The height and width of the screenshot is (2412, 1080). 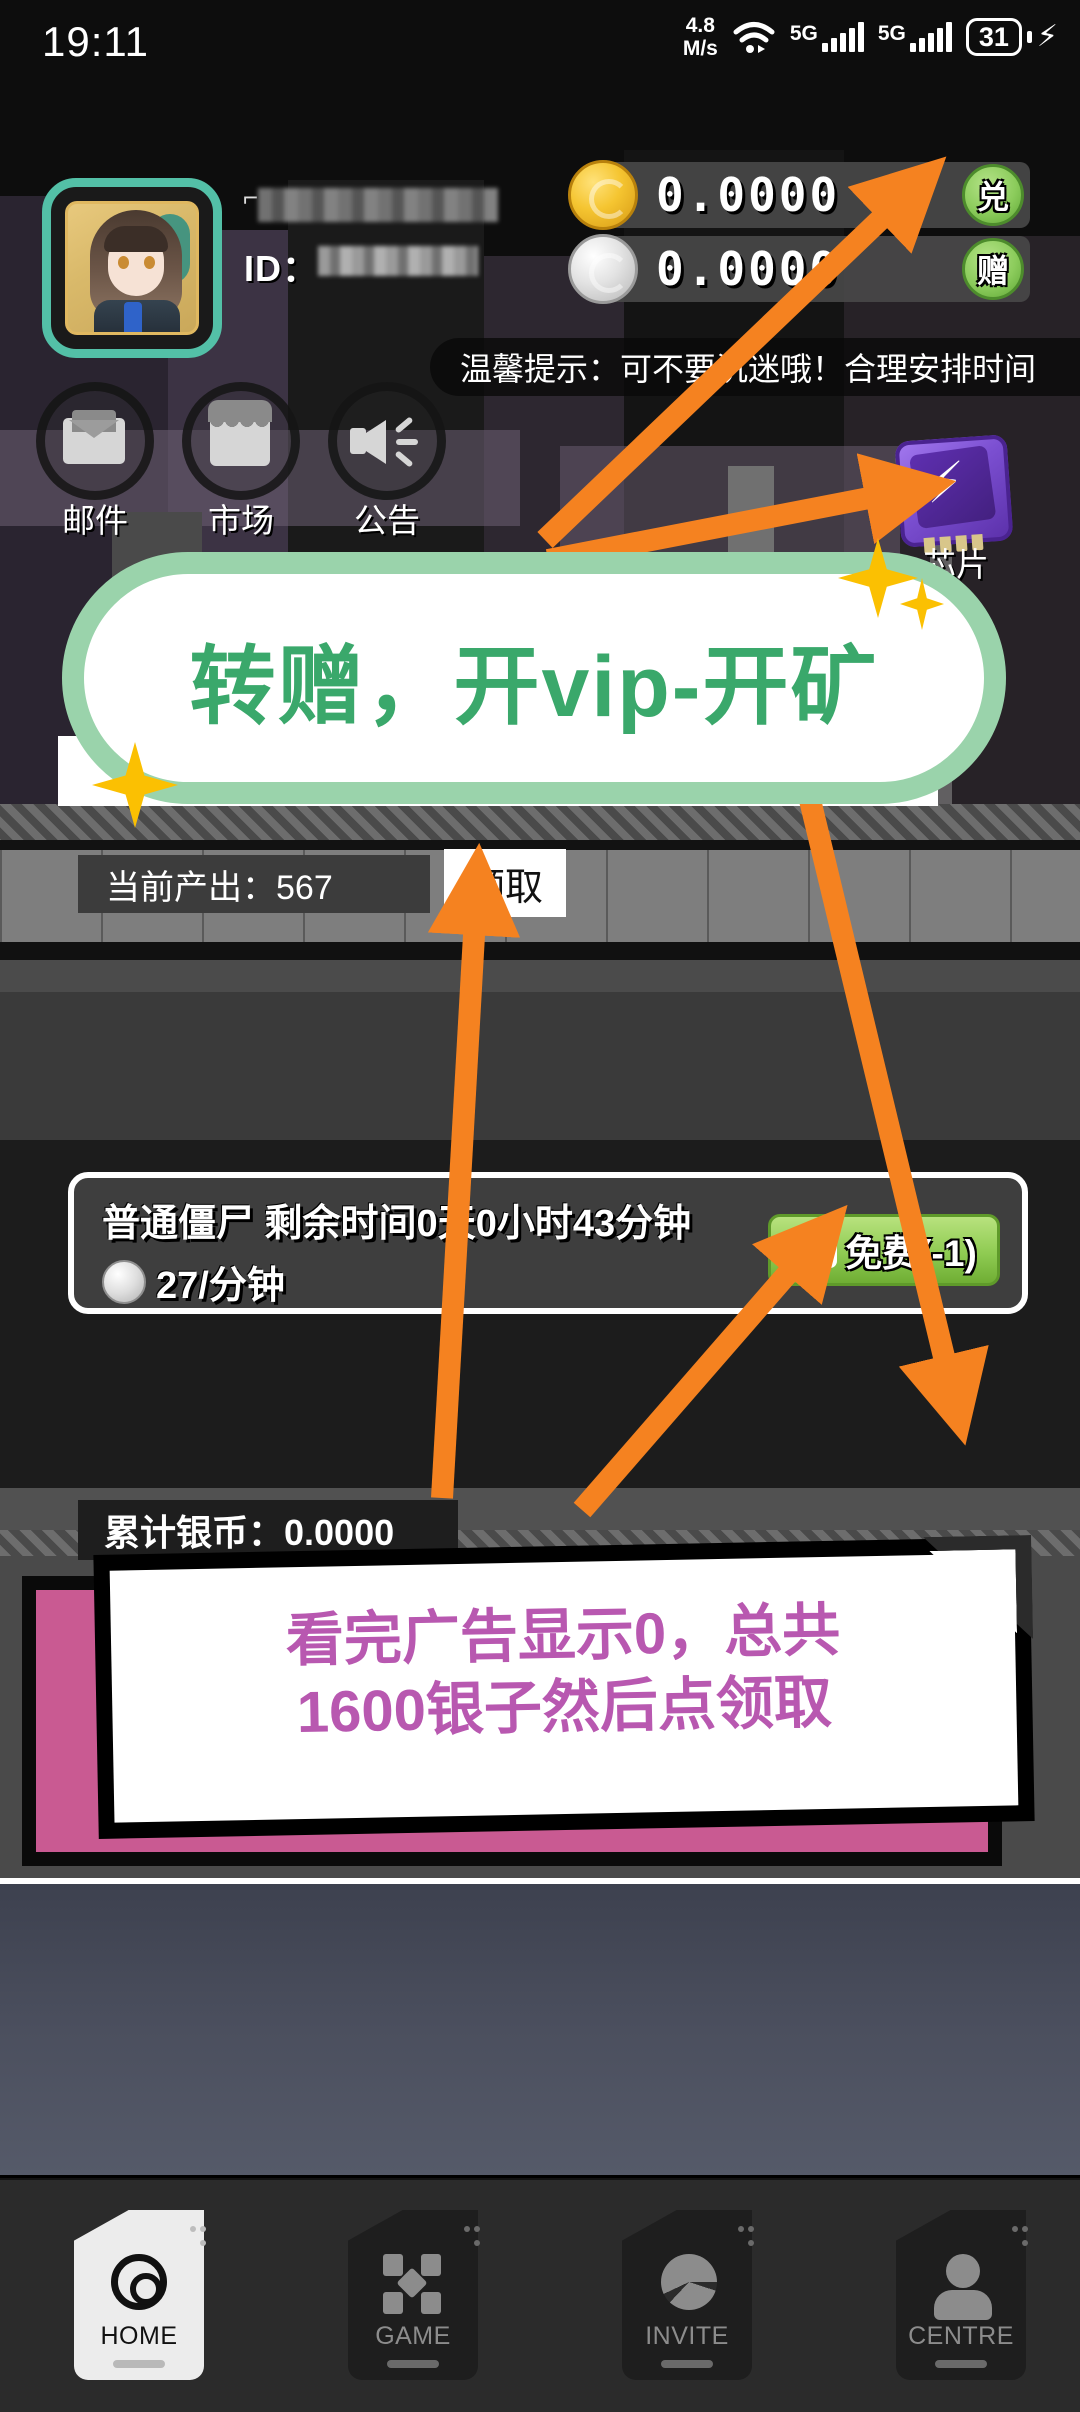 I want to click on centre-icon, so click(x=961, y=2286).